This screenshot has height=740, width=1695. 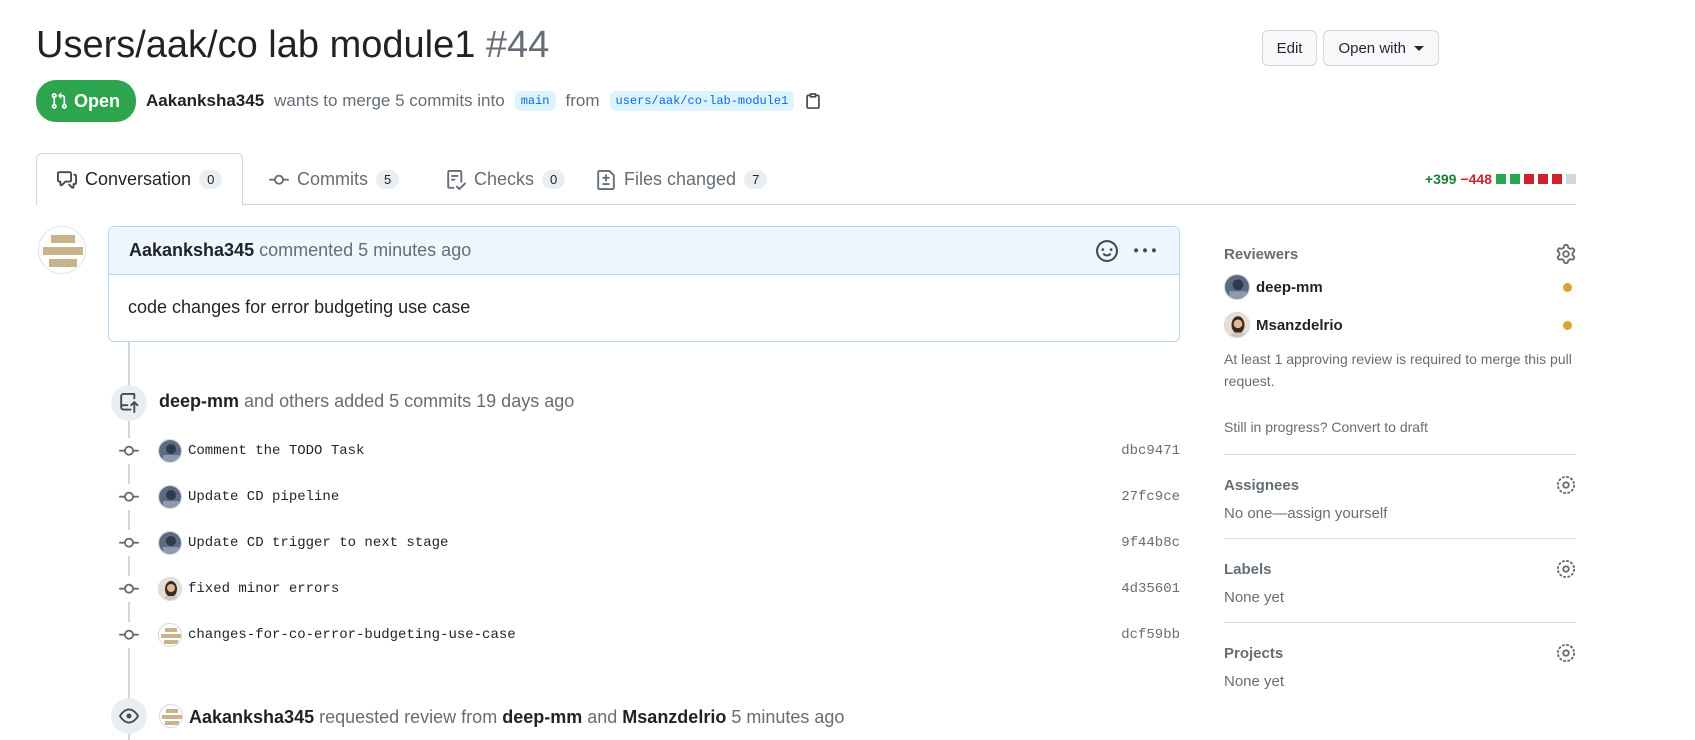 I want to click on assignees-value: No one—assign yourself, so click(x=1400, y=513).